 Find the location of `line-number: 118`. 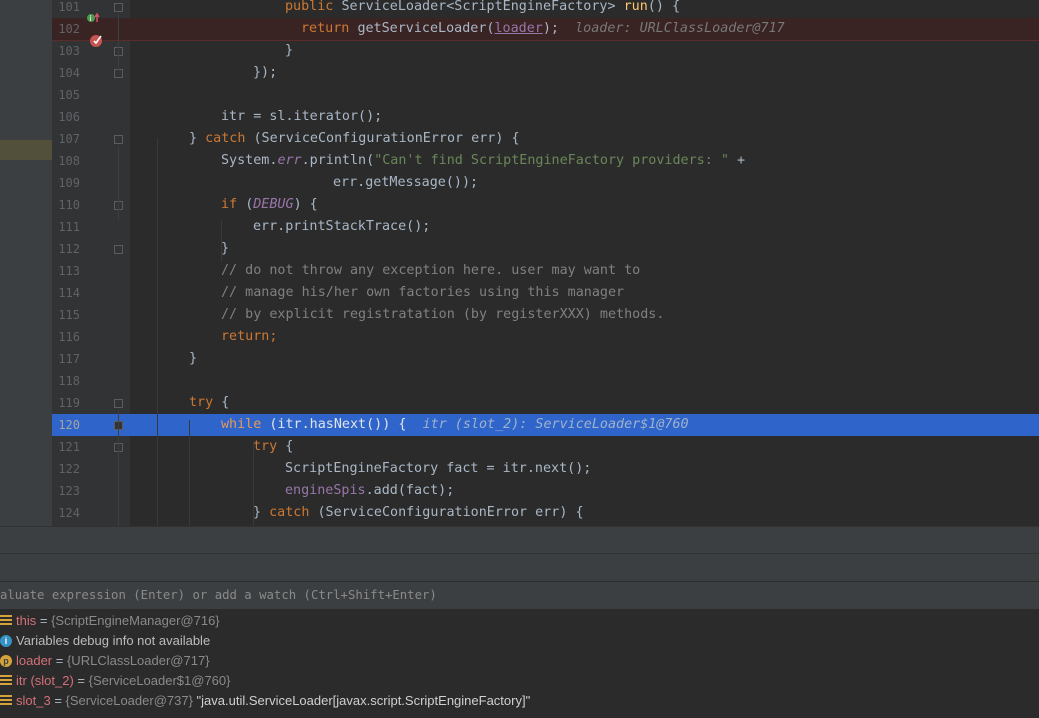

line-number: 118 is located at coordinates (66, 381).